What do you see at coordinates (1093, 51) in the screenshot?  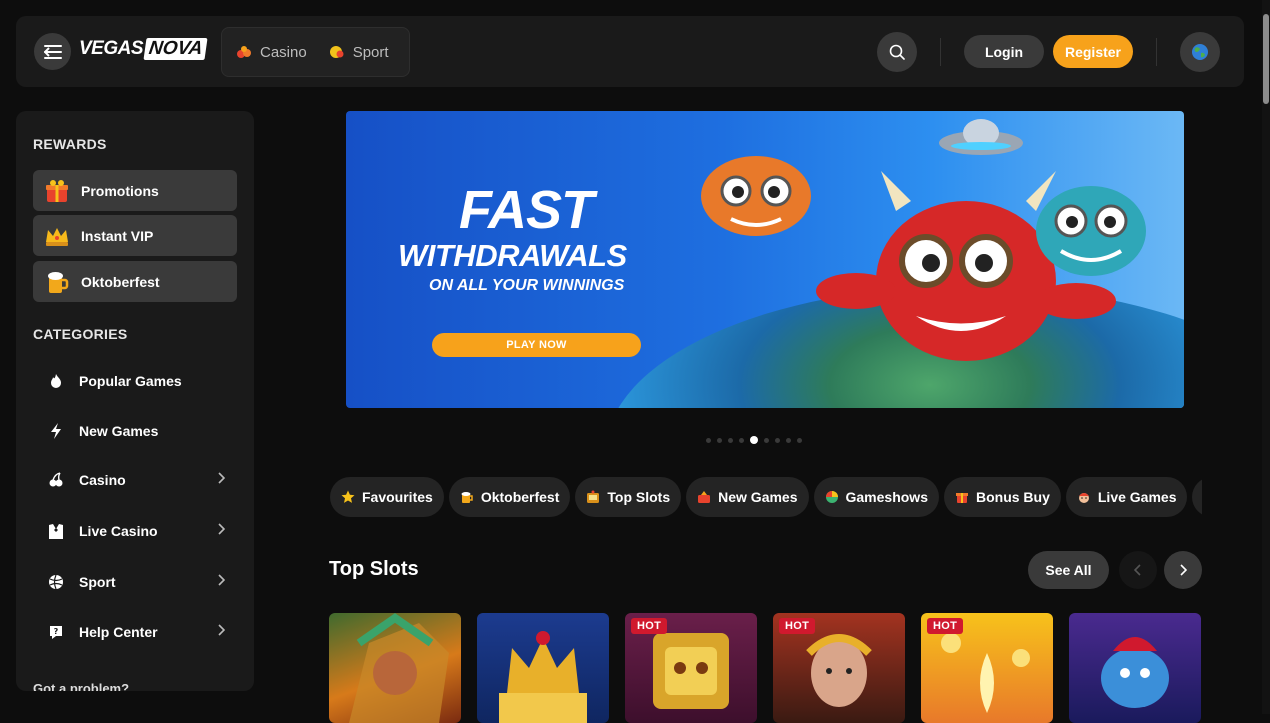 I see `register-button: Register` at bounding box center [1093, 51].